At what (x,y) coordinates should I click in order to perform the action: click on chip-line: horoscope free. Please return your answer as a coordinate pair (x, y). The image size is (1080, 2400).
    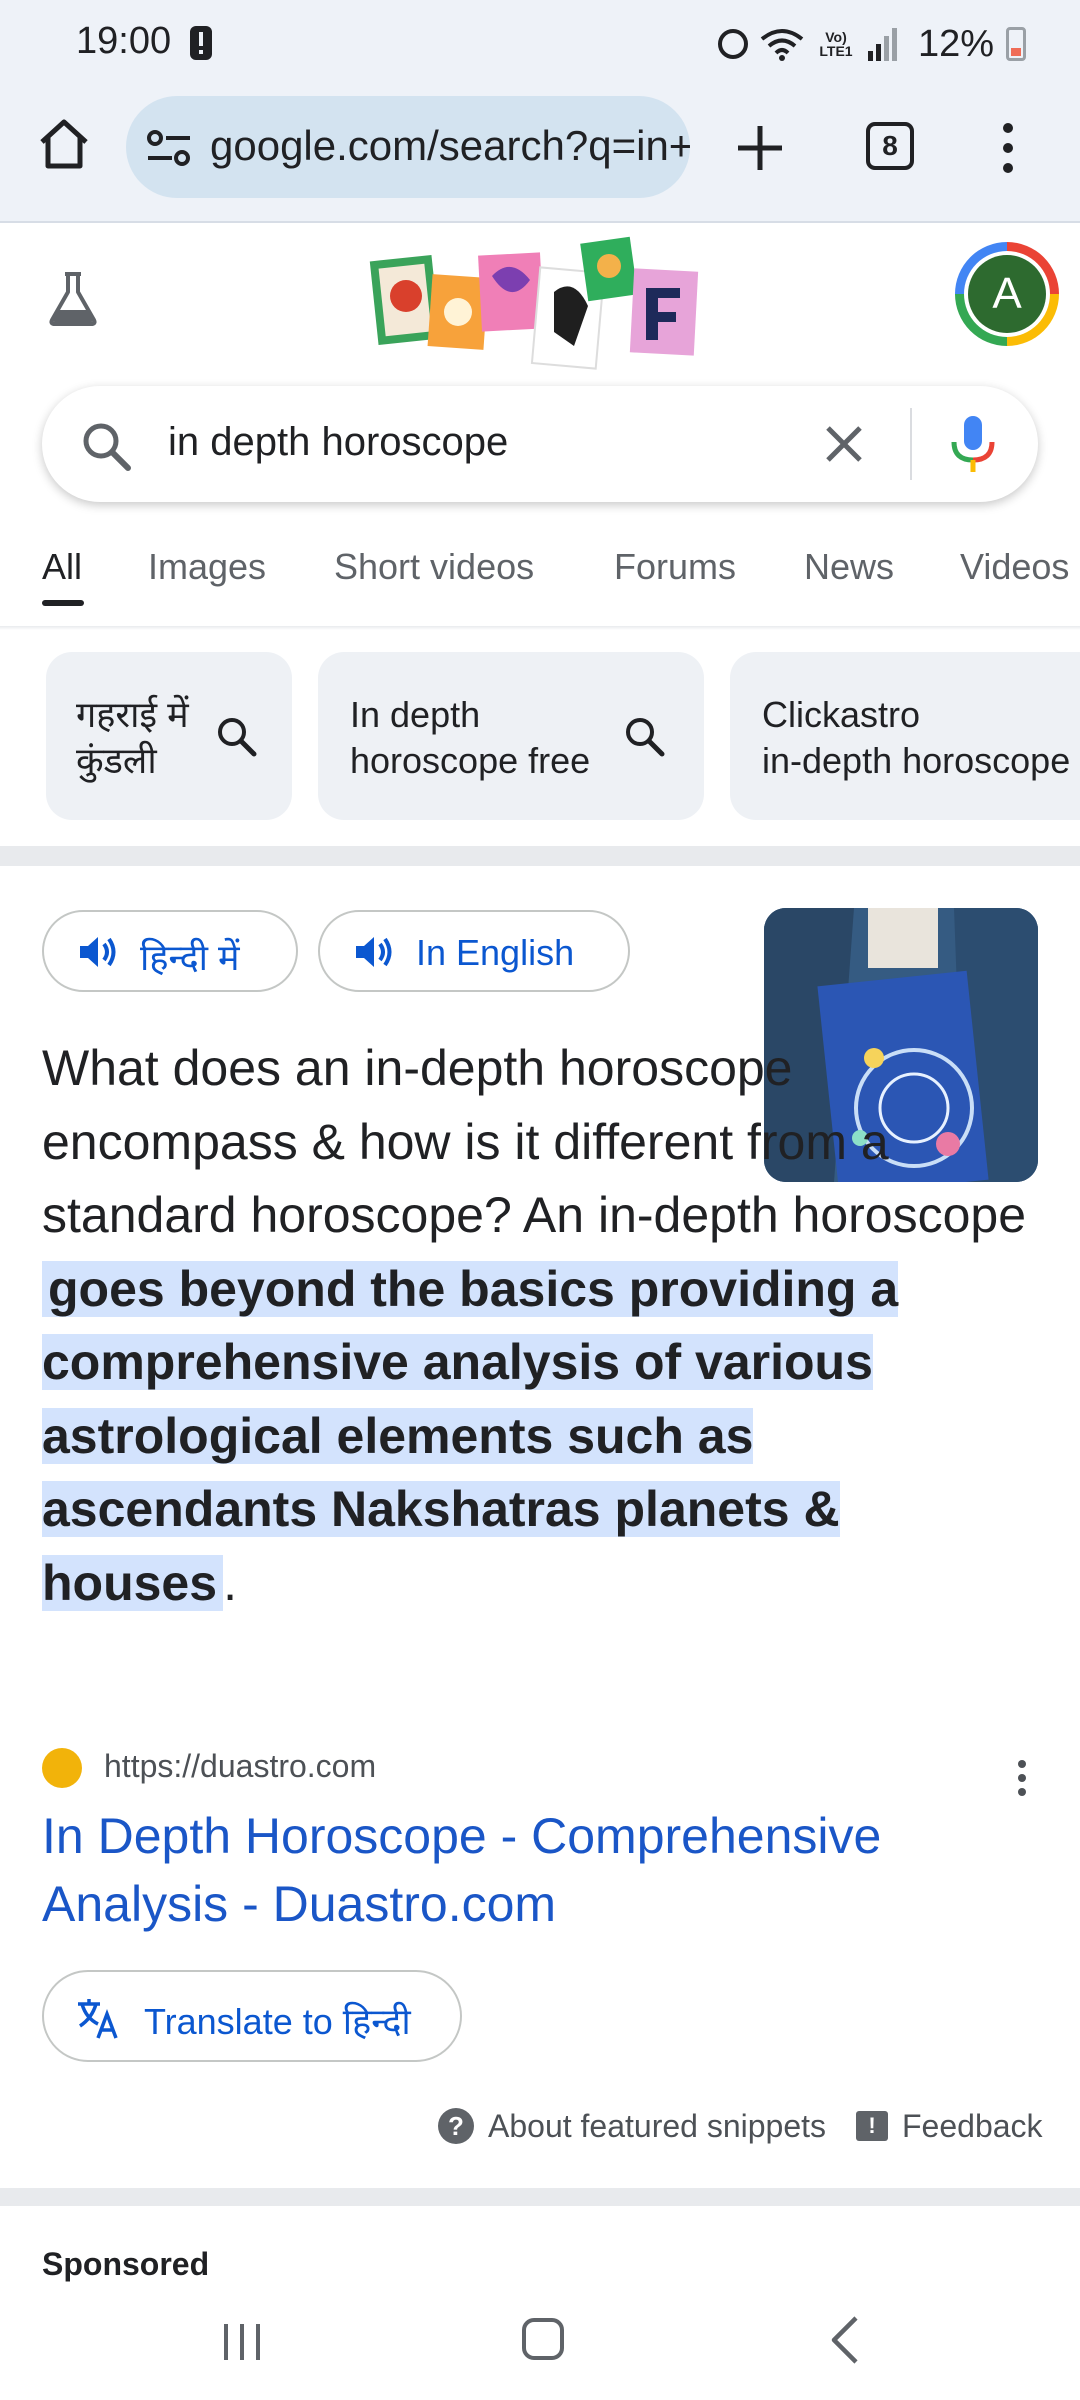
    Looking at the image, I should click on (470, 760).